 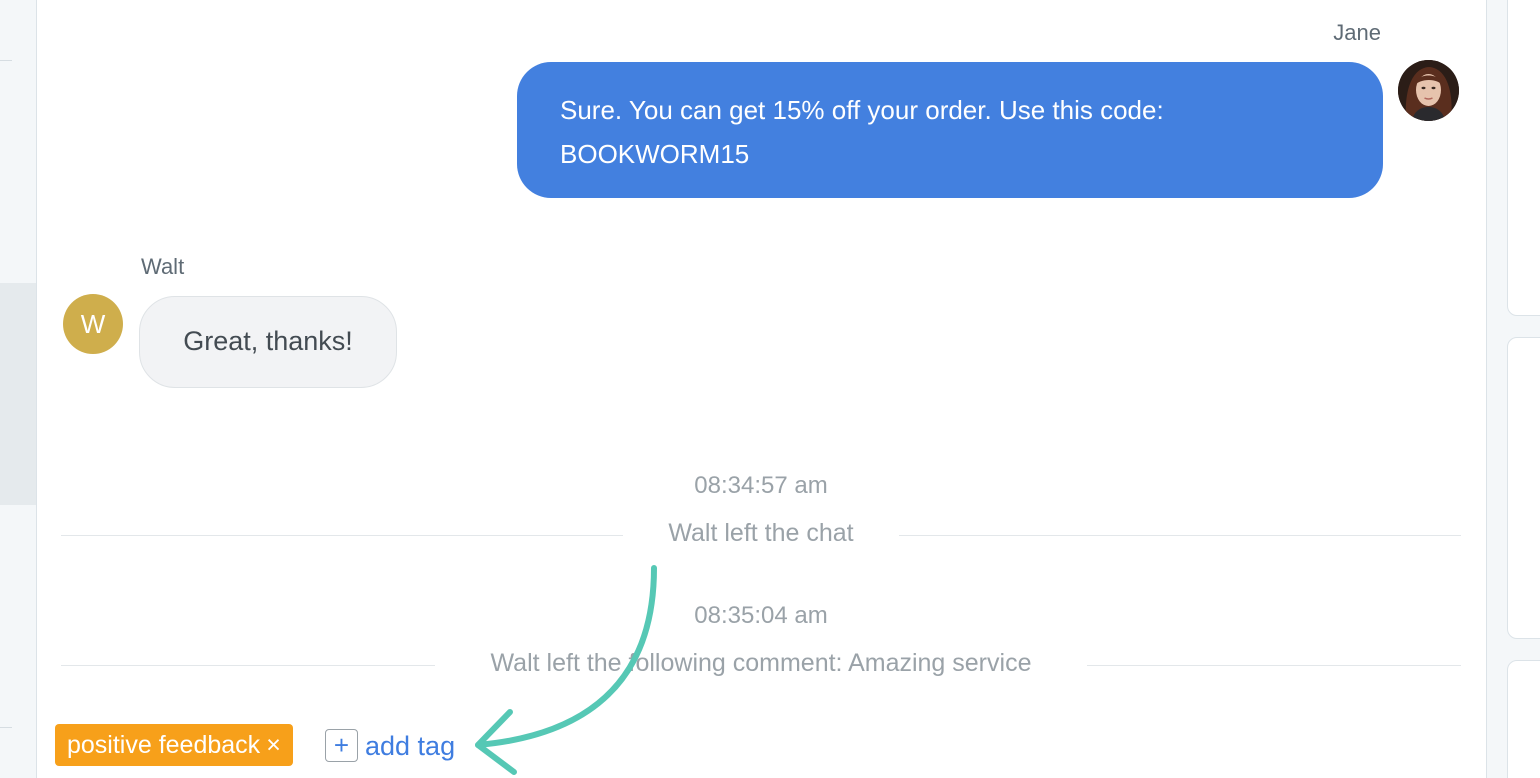 I want to click on agent-message-code: BOOKWORM15, so click(x=655, y=154).